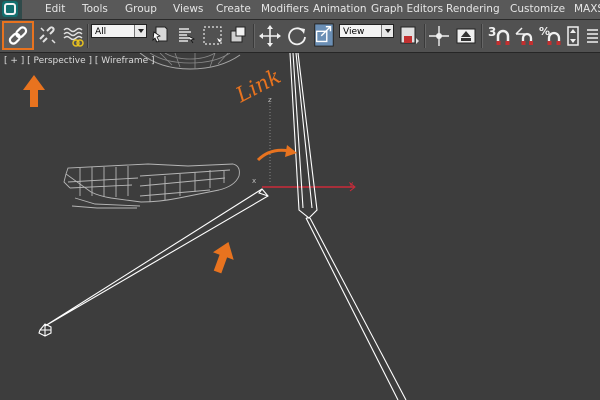  What do you see at coordinates (95, 9) in the screenshot?
I see `menu-tools: Tools` at bounding box center [95, 9].